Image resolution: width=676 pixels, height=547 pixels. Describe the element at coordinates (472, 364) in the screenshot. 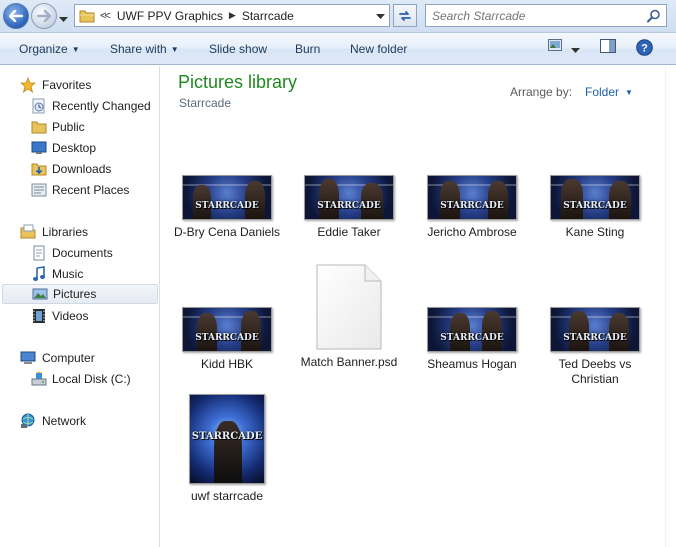

I see `file-name: Sheamus Hogan` at that location.